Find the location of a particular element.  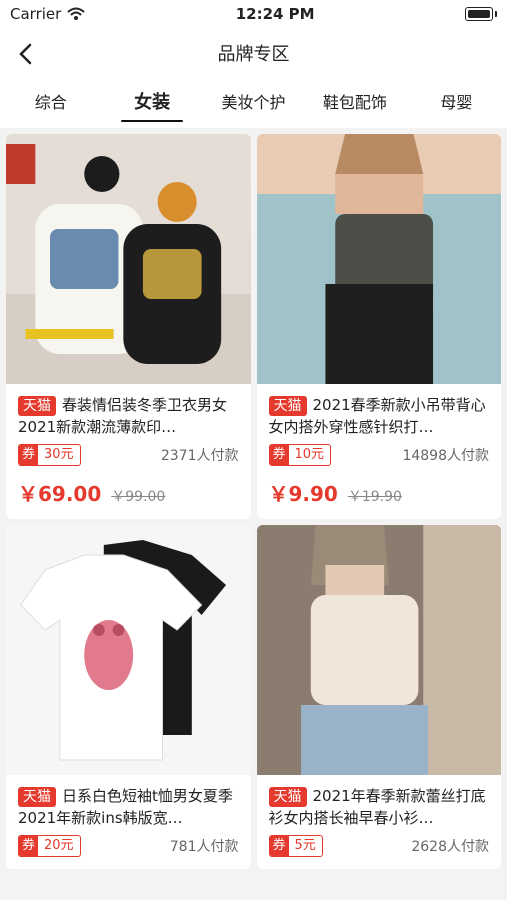

sold-count: 2628人付款 is located at coordinates (450, 847).